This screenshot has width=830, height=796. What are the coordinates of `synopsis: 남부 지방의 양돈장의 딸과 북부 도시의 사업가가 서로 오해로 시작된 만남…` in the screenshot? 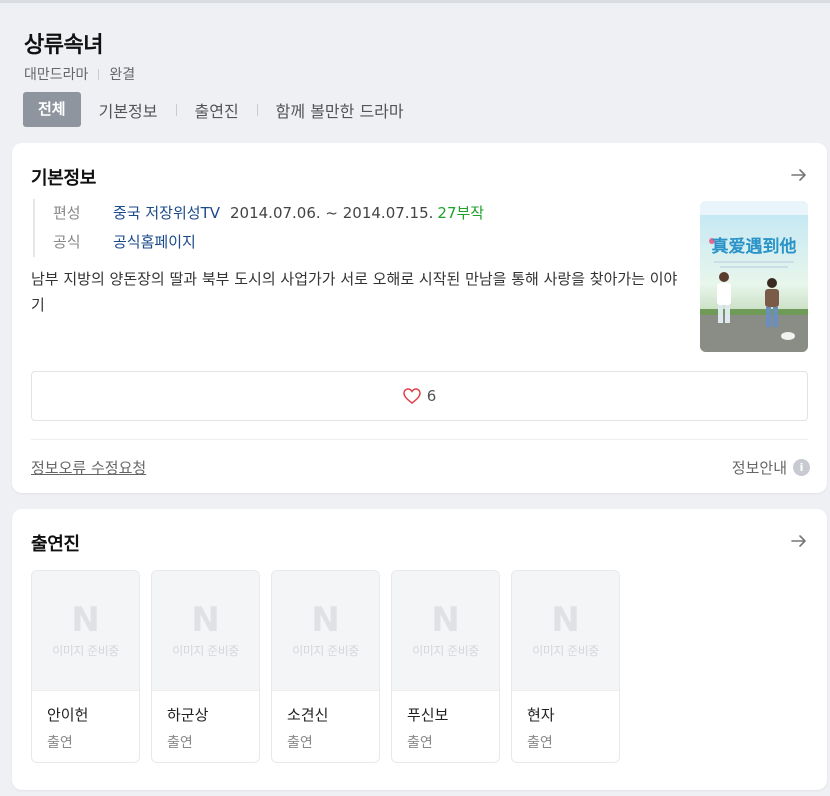 It's located at (354, 292).